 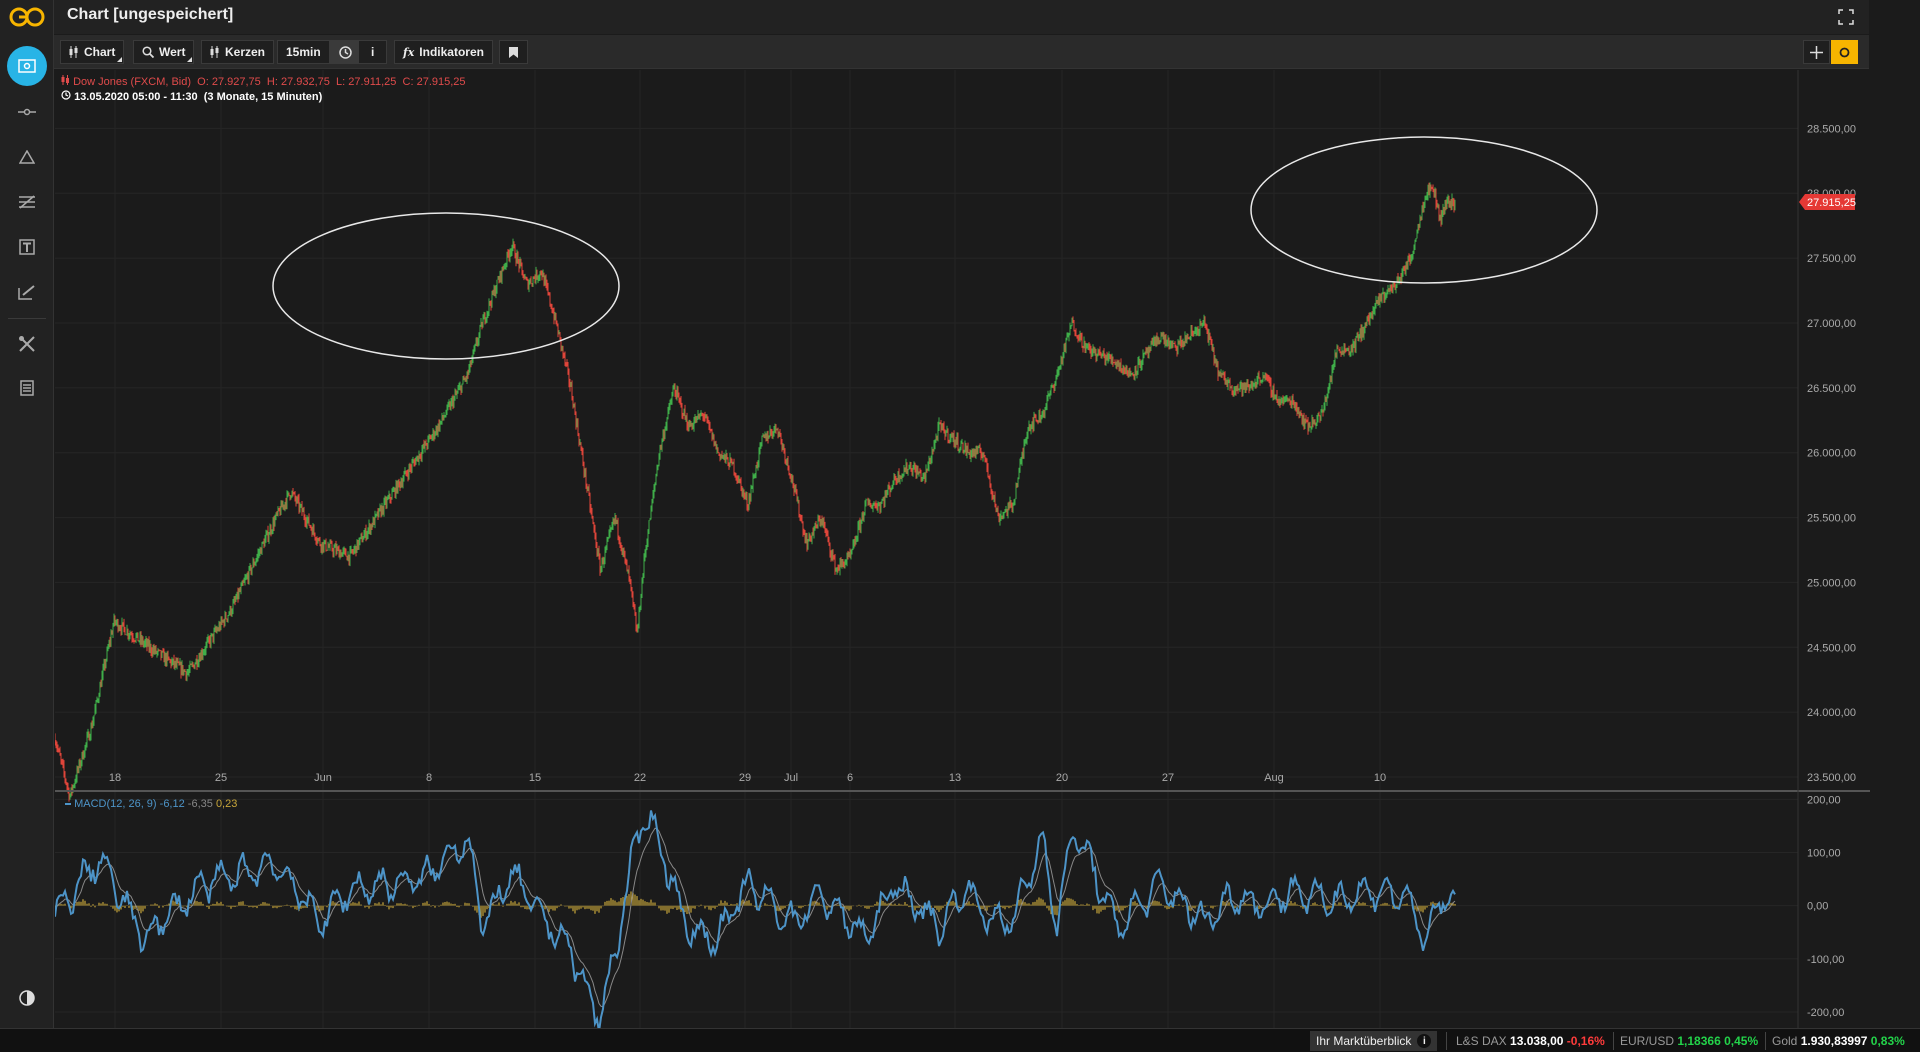 What do you see at coordinates (1274, 778) in the screenshot?
I see `time-tick-label: Aug` at bounding box center [1274, 778].